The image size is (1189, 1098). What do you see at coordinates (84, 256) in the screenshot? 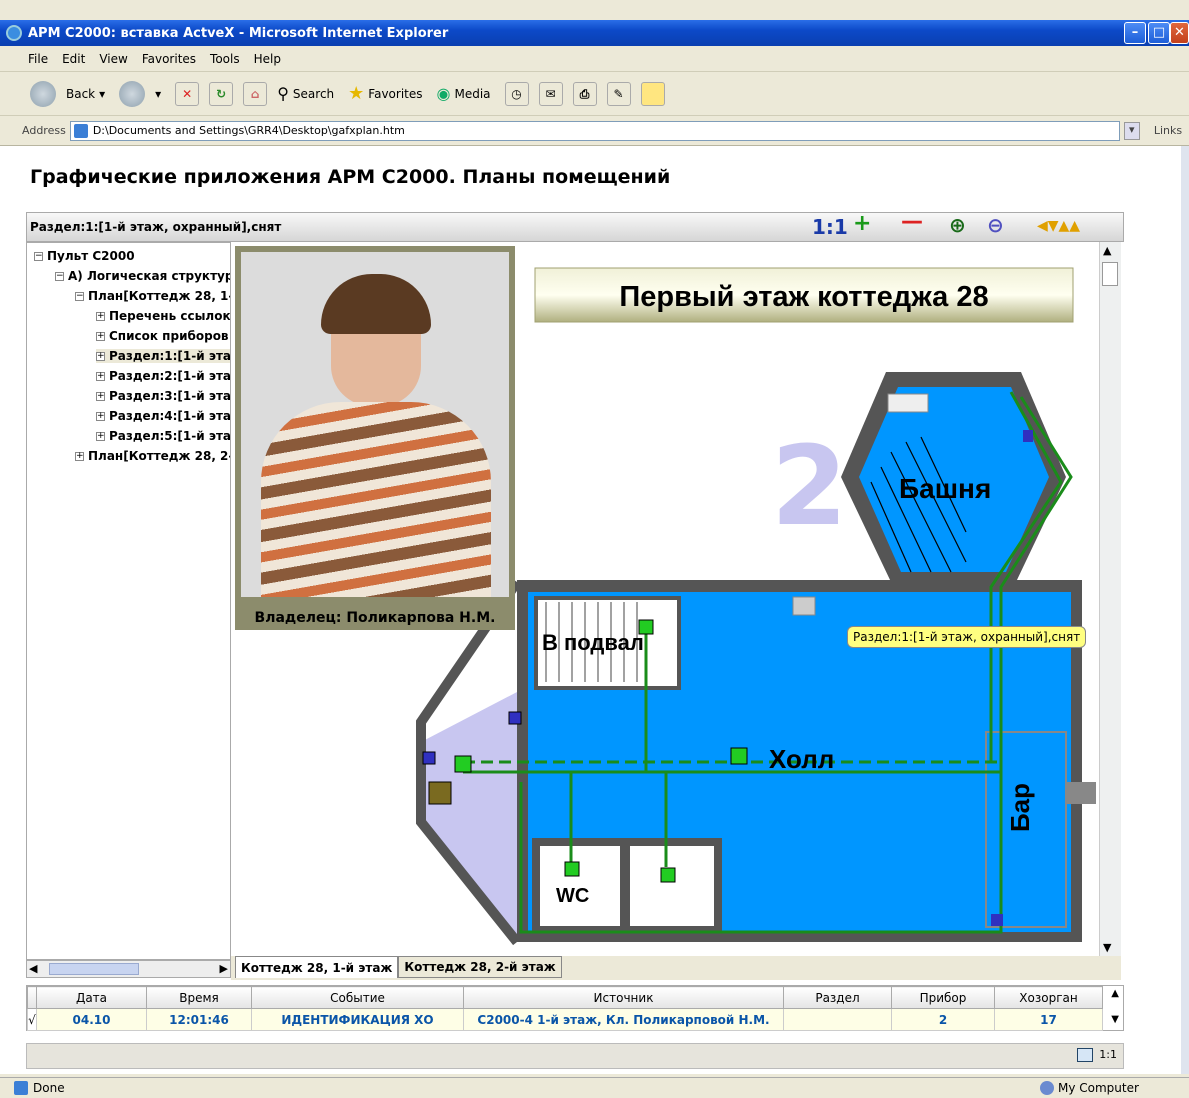
I see `tree-node: − Пульт С2000` at bounding box center [84, 256].